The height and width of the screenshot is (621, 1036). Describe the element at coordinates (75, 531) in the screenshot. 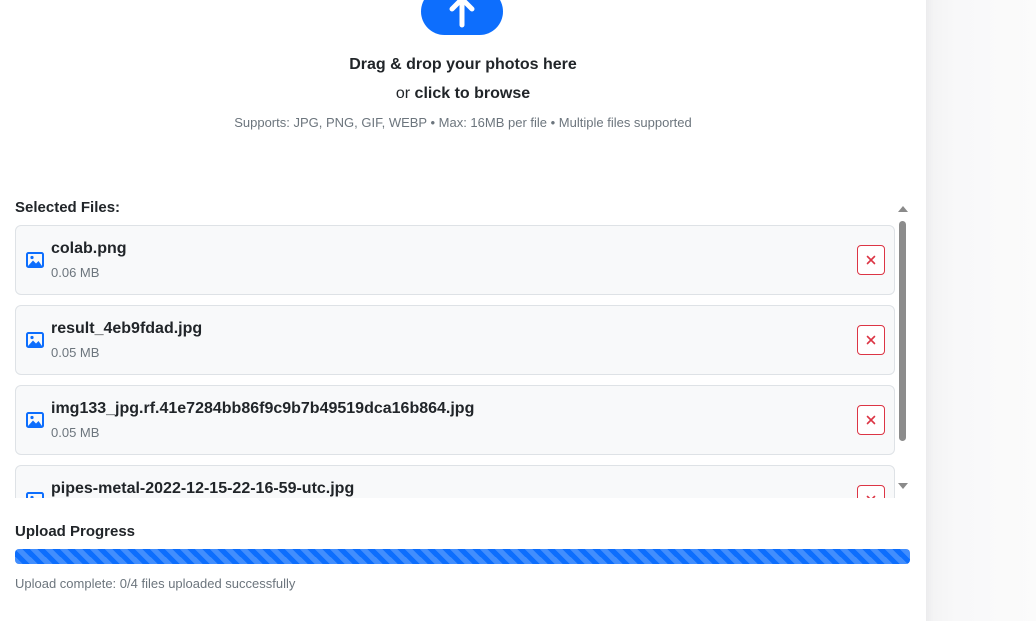

I see `upload-progress-heading: Upload Progress` at that location.